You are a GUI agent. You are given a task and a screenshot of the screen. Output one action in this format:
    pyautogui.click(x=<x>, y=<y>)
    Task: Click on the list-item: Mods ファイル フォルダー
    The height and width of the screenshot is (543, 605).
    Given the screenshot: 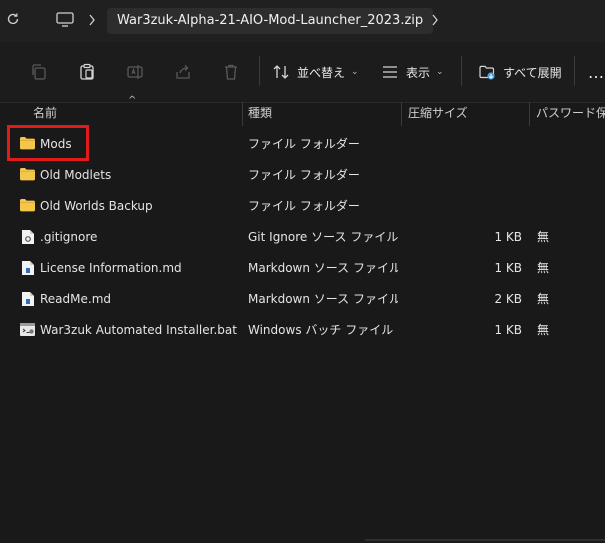 What is the action you would take?
    pyautogui.click(x=302, y=144)
    